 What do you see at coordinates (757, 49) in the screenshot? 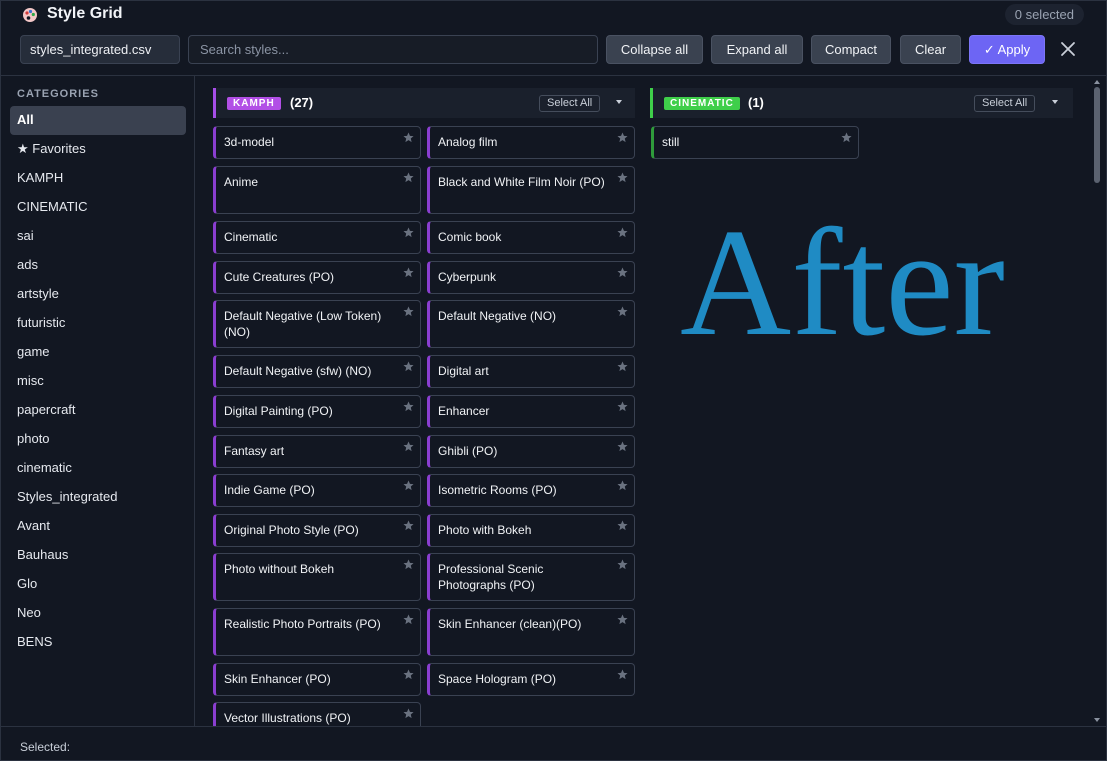
I see `expand-all-button: Expand all` at bounding box center [757, 49].